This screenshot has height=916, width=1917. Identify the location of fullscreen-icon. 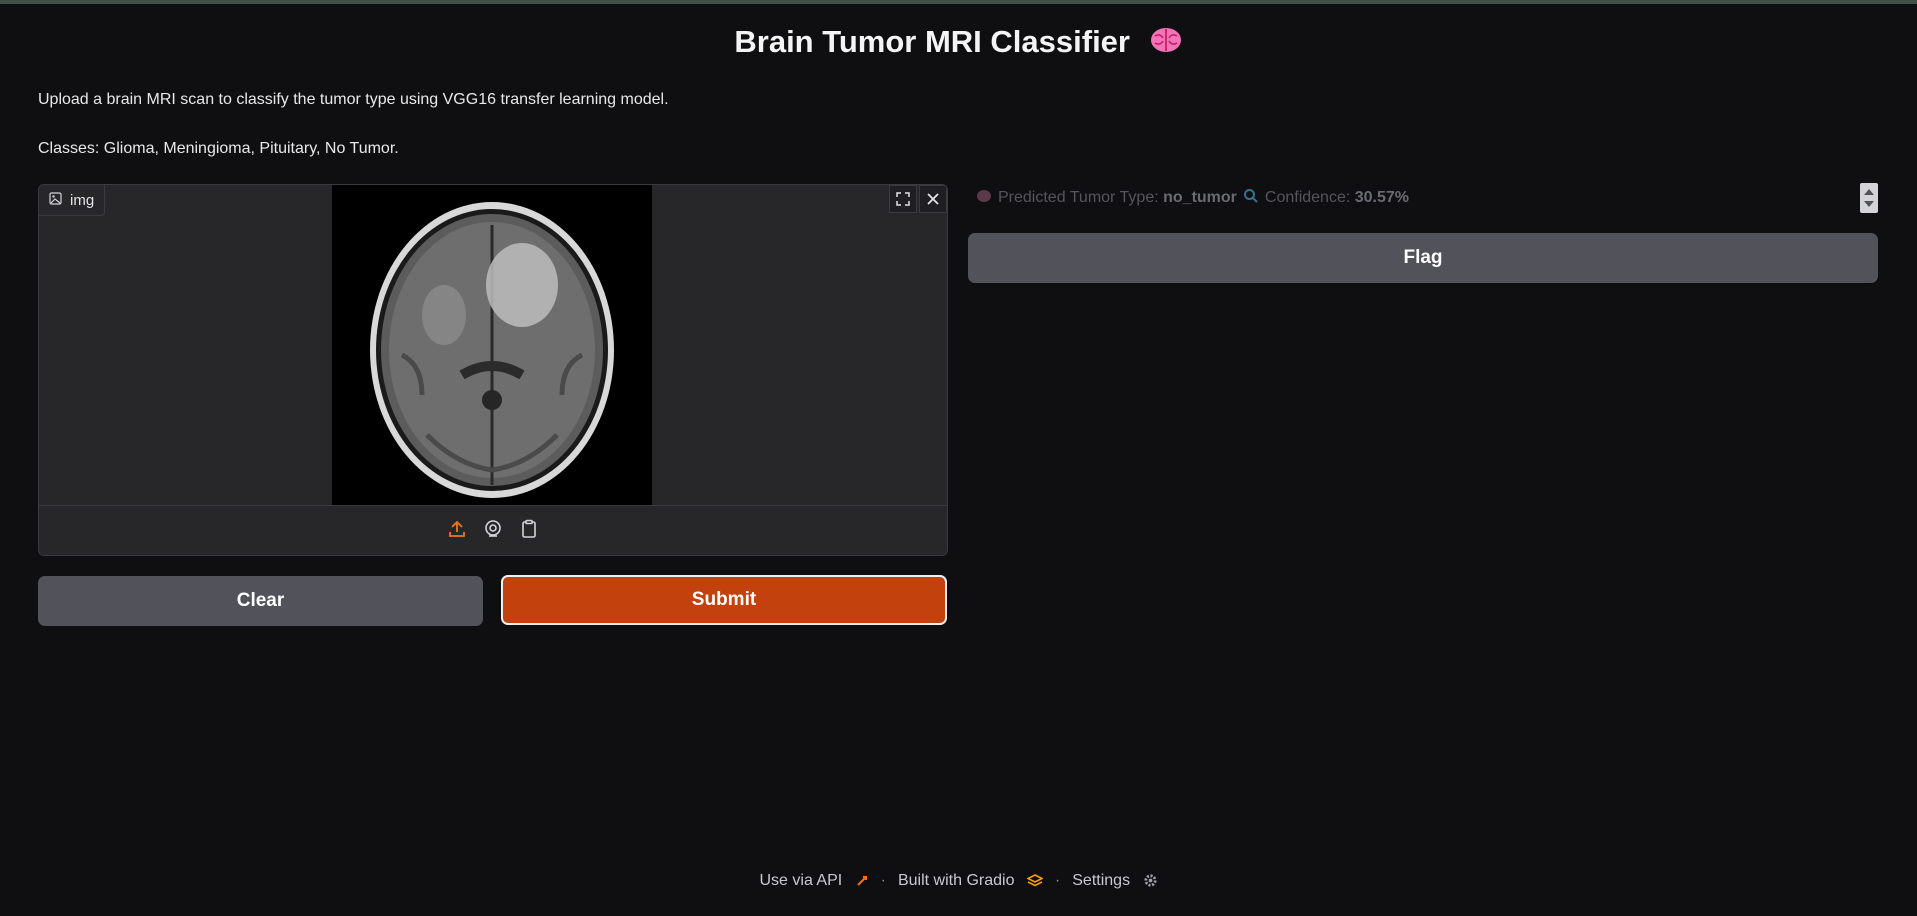
(903, 199).